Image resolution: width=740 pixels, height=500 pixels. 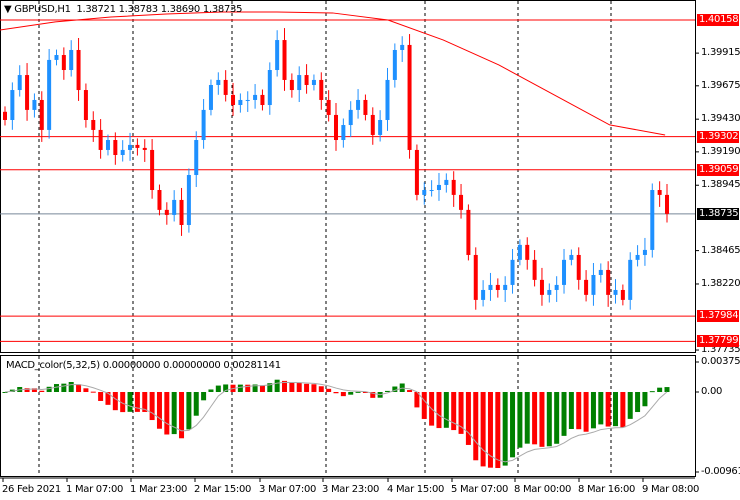 What do you see at coordinates (8, 9) in the screenshot?
I see `collapse-triangle-icon: ▼` at bounding box center [8, 9].